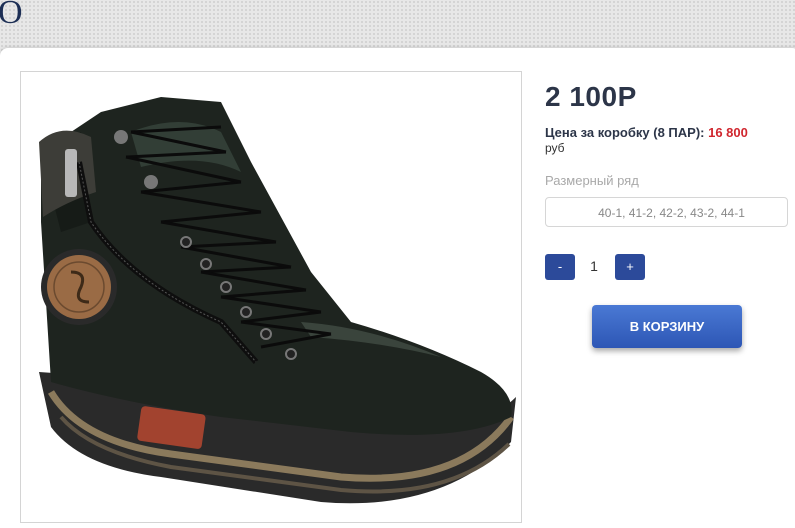 This screenshot has width=795, height=528. What do you see at coordinates (625, 132) in the screenshot?
I see `box-price-label: Цена за коробку (8 ПАР):` at bounding box center [625, 132].